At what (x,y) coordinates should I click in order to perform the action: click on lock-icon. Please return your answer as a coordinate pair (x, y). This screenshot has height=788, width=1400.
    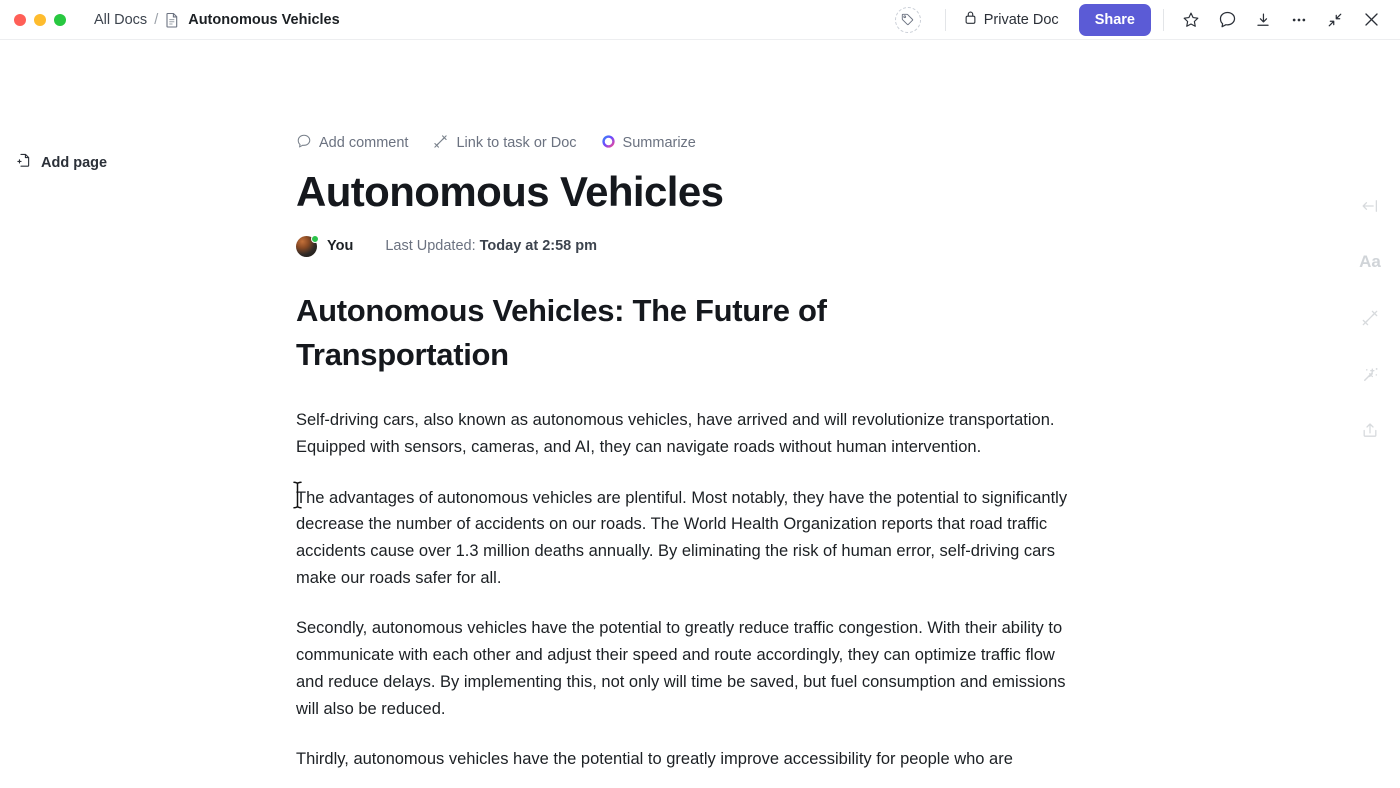
    Looking at the image, I should click on (970, 19).